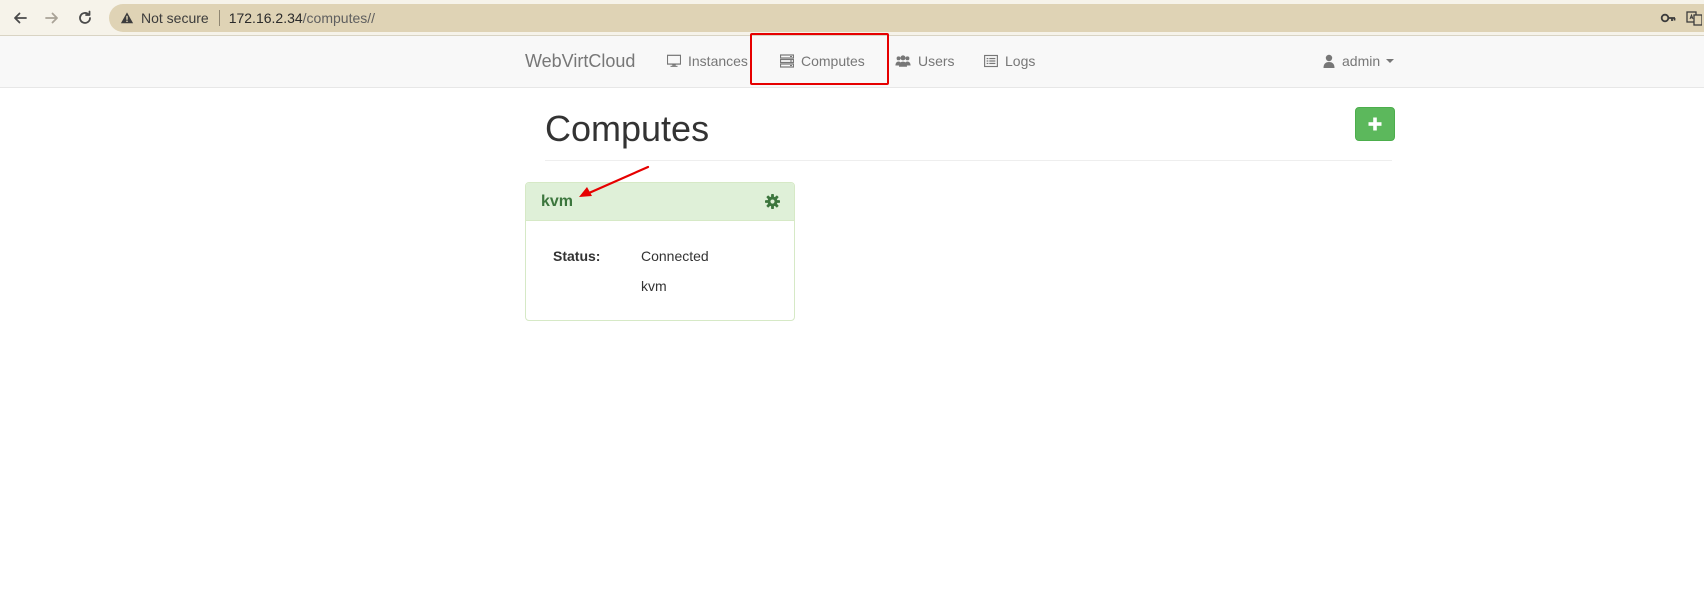 The height and width of the screenshot is (596, 1704). I want to click on desktop-icon, so click(674, 60).